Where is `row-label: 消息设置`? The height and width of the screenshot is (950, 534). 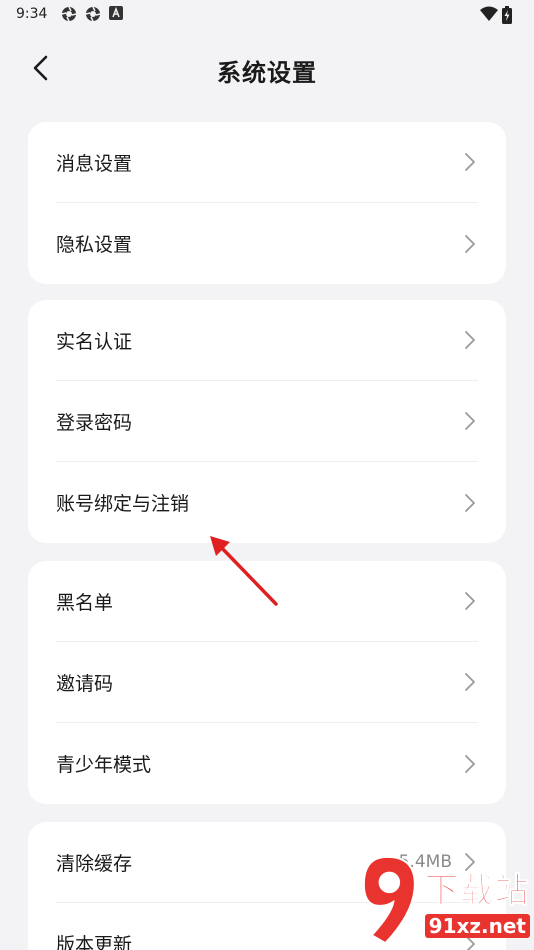 row-label: 消息设置 is located at coordinates (94, 163).